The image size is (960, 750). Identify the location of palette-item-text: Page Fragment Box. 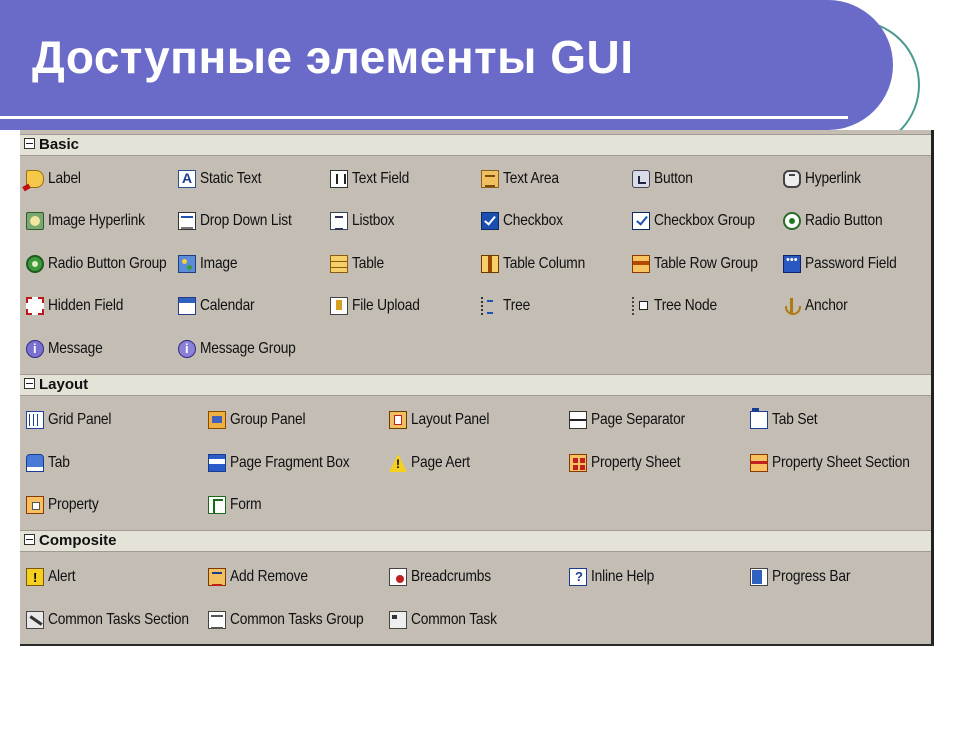
(290, 462).